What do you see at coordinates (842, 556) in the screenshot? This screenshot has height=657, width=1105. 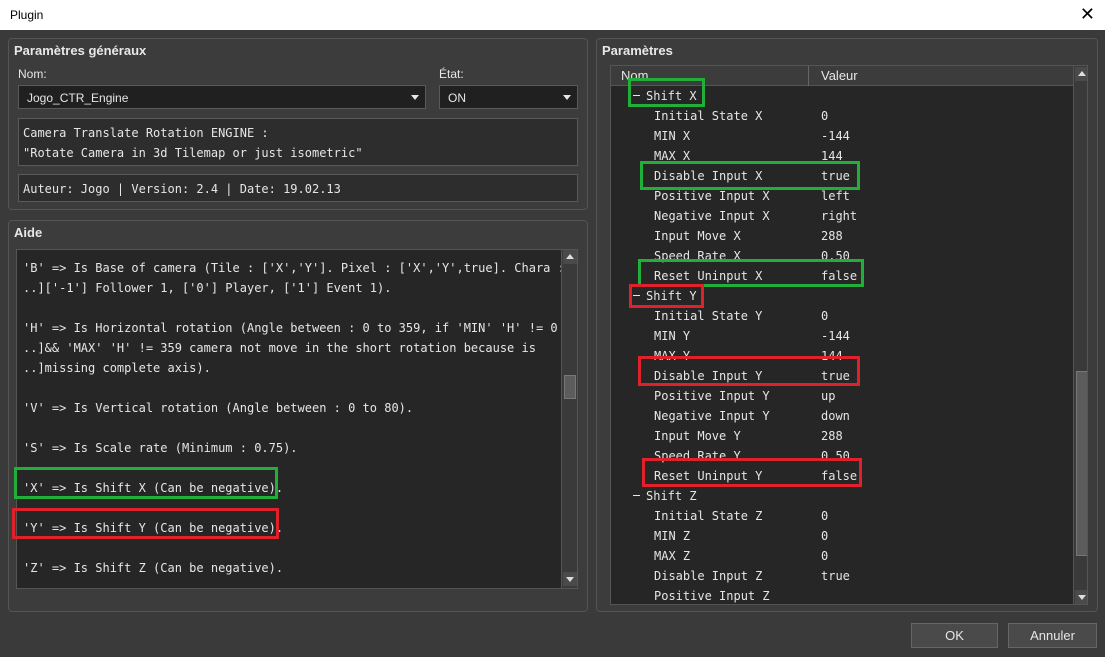 I see `tree-param-row: MAX Z 0` at bounding box center [842, 556].